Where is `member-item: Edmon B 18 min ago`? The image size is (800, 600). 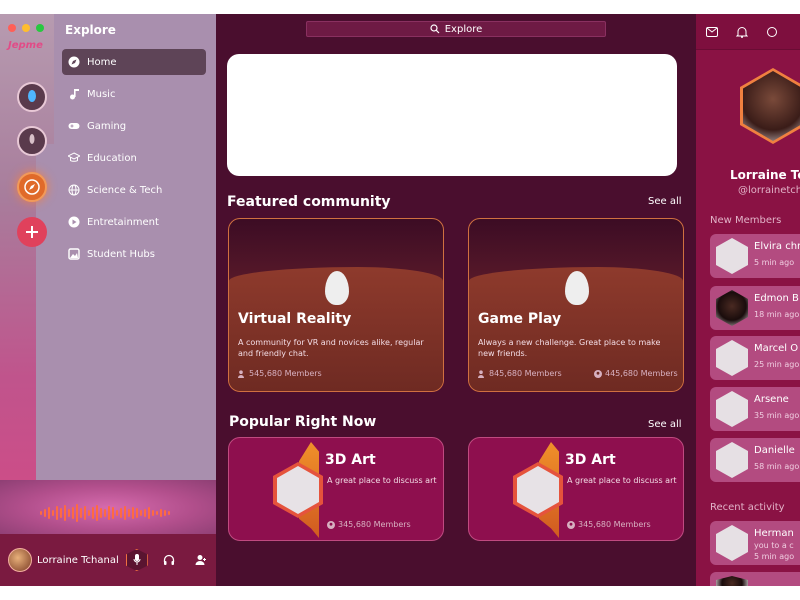
member-item: Edmon B 18 min ago is located at coordinates (755, 308).